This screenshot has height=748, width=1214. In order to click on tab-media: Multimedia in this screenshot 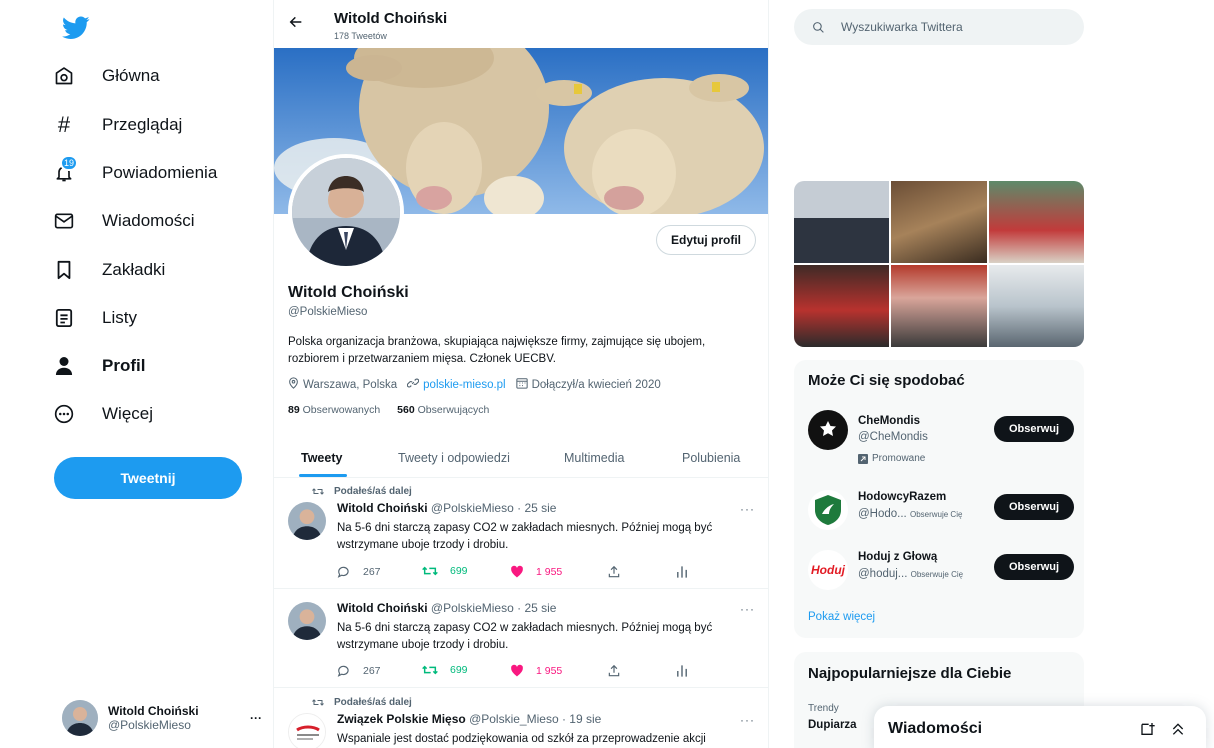, I will do `click(594, 458)`.